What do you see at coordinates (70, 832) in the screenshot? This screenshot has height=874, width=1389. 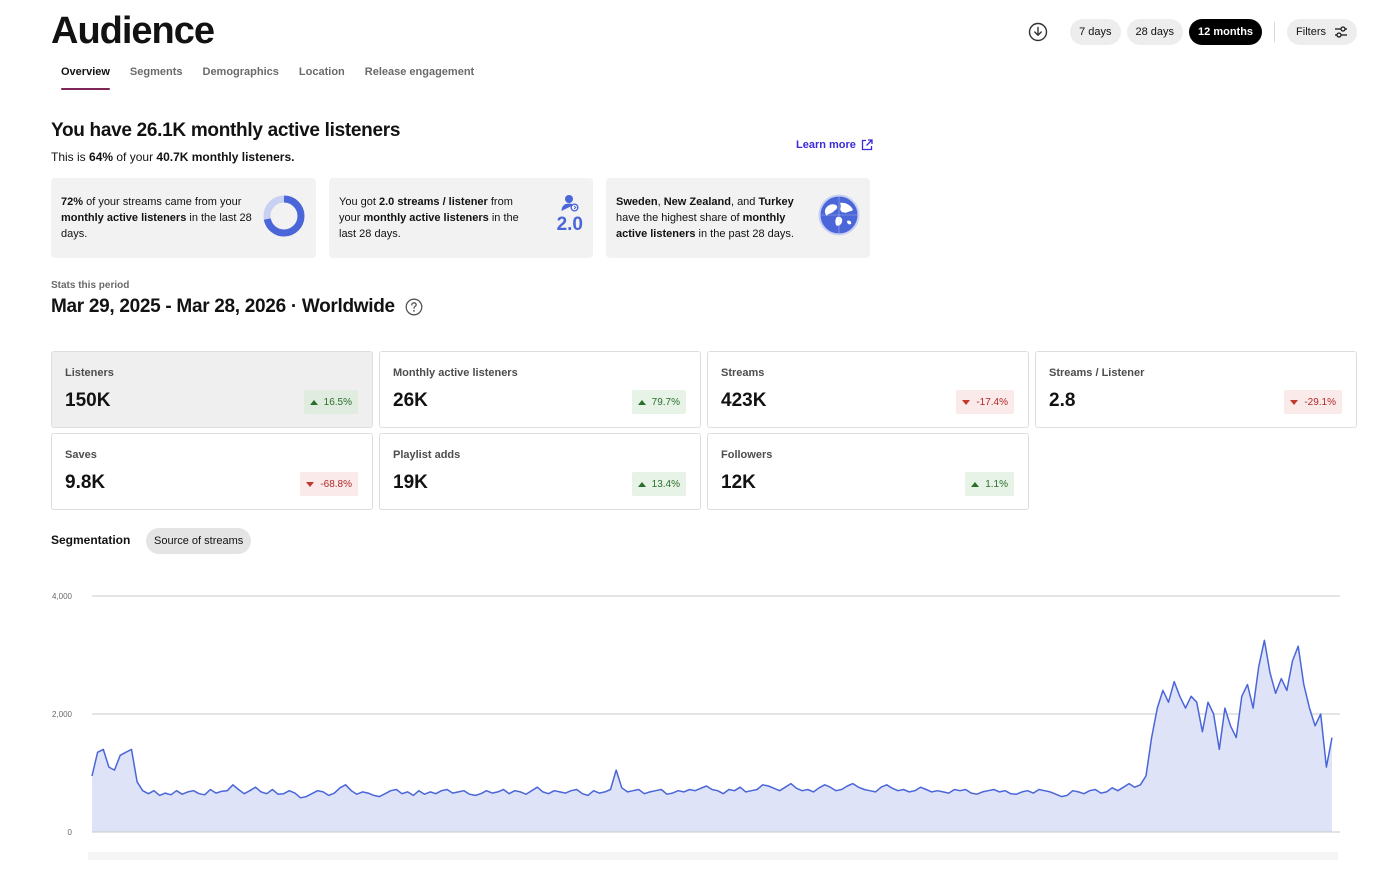 I see `y-tick-label: 0` at bounding box center [70, 832].